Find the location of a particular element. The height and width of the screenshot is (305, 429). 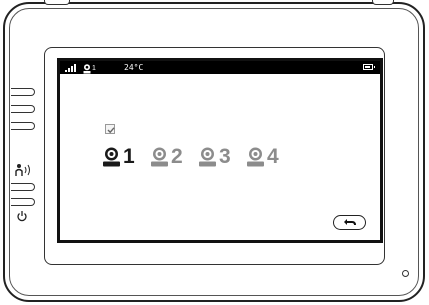

top-button-left is located at coordinates (57, 2).